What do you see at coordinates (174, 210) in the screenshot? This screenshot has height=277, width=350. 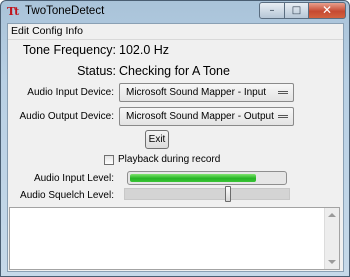 I see `log-text` at bounding box center [174, 210].